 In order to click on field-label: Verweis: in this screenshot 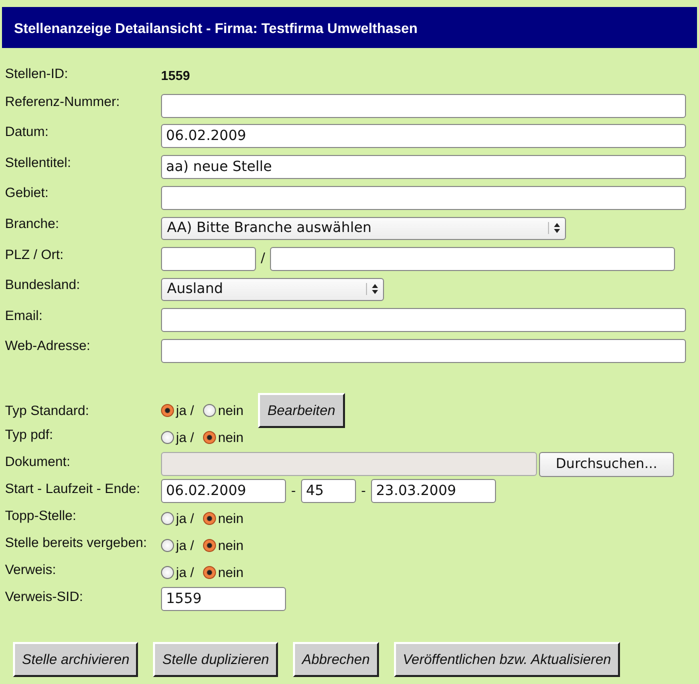, I will do `click(31, 568)`.